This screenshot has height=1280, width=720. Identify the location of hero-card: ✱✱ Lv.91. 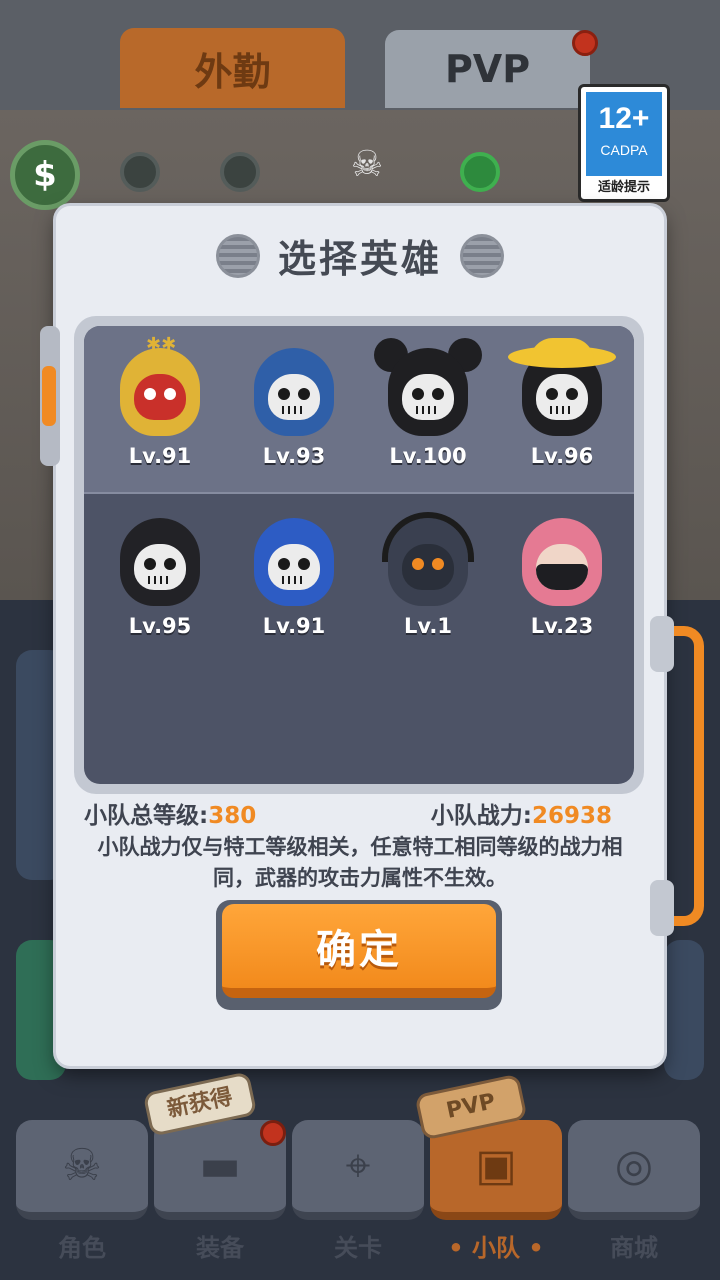
(160, 411).